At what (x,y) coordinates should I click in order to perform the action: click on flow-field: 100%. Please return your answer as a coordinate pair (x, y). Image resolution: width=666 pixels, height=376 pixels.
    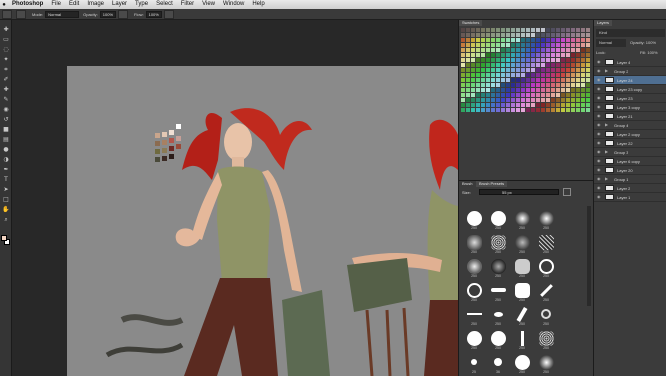
    Looking at the image, I should click on (153, 14).